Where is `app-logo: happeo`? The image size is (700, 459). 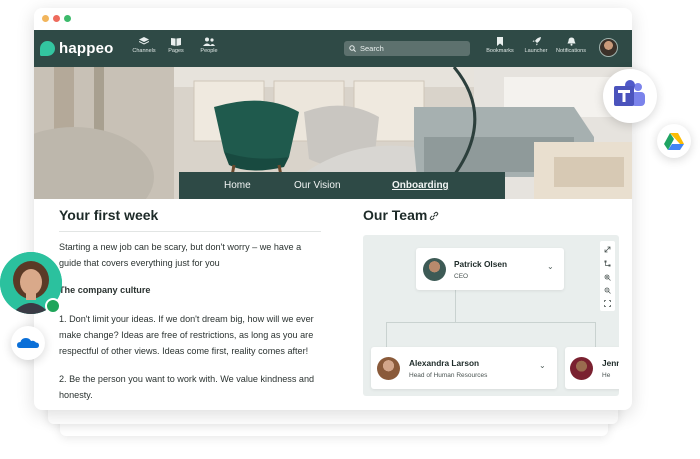
app-logo: happeo is located at coordinates (77, 48).